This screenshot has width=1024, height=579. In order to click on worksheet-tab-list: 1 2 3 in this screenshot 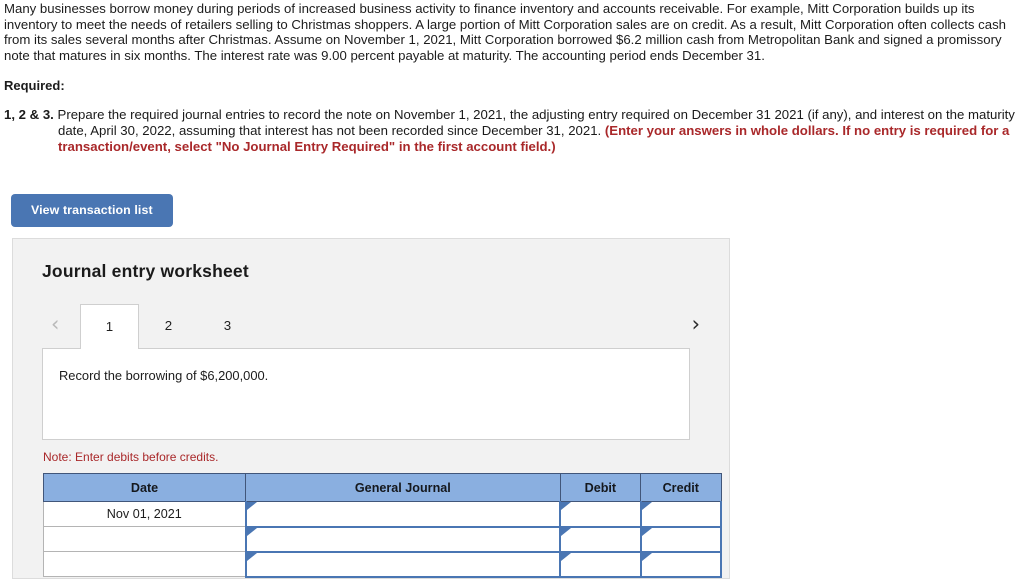, I will do `click(168, 326)`.